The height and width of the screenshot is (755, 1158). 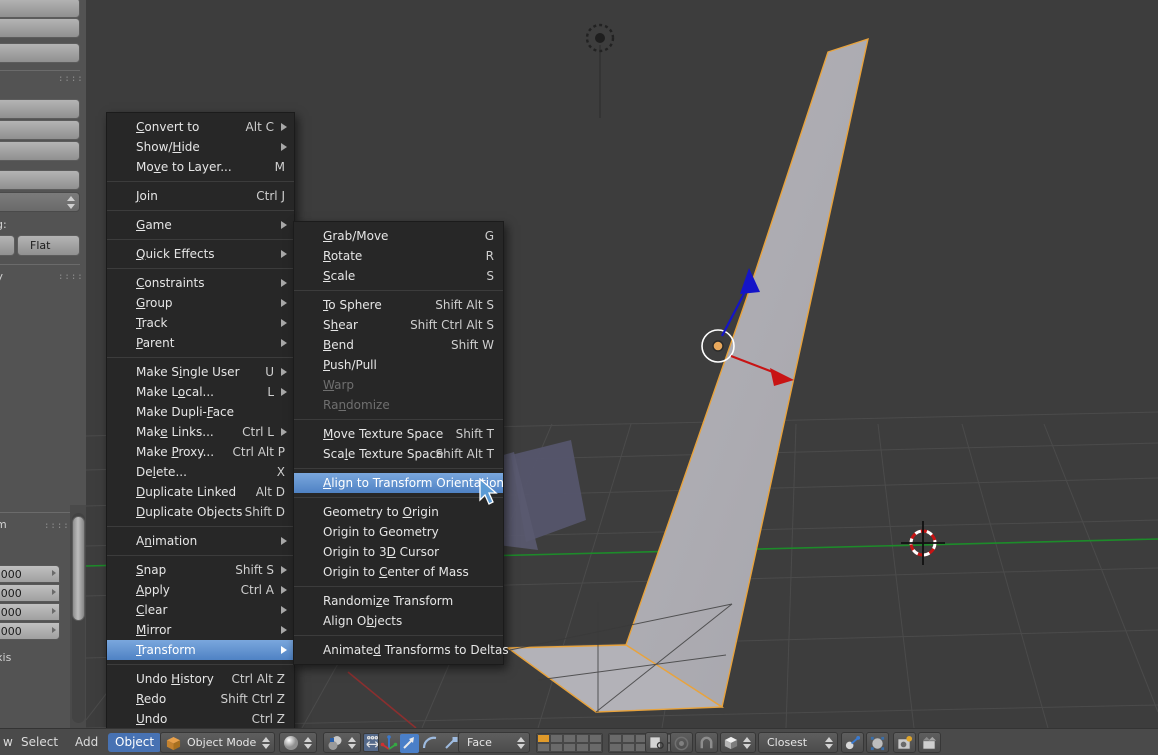 What do you see at coordinates (48, 245) in the screenshot?
I see `sidebar-shading-flat: Flat` at bounding box center [48, 245].